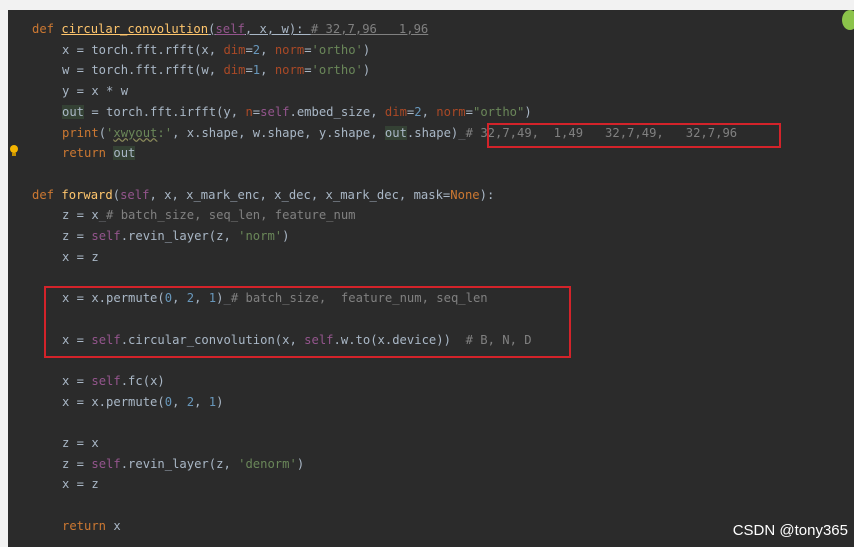  Describe the element at coordinates (231, 215) in the screenshot. I see `code-token: # batch_size, seq_len, feature_num` at that location.